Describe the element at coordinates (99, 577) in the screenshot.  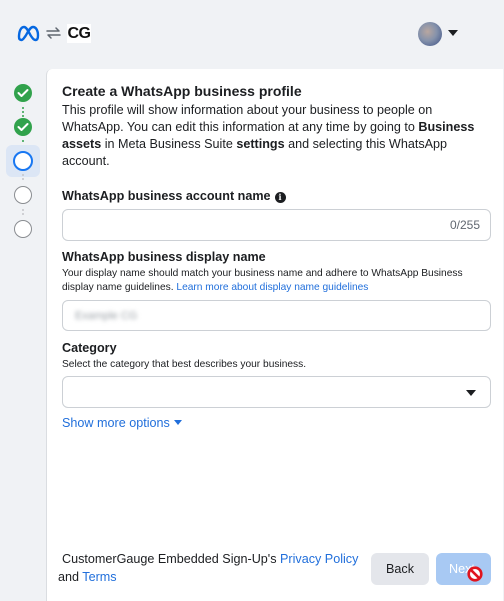
I see `terms-link: Terms` at that location.